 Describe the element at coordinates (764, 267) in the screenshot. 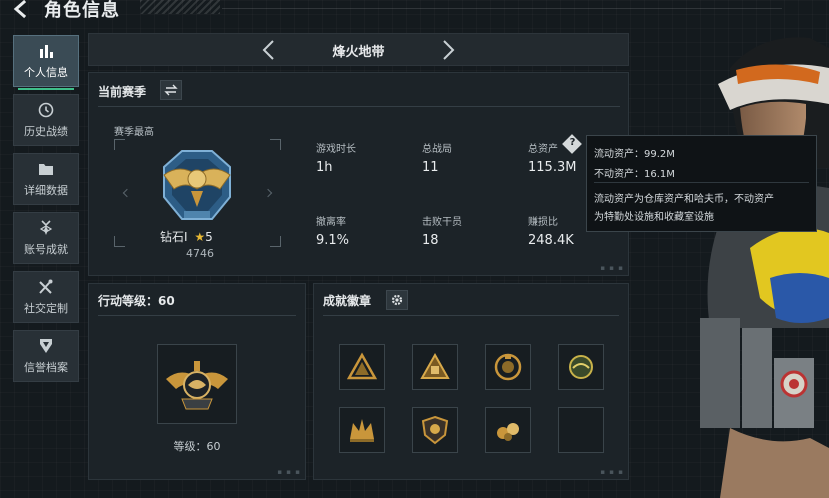

I see `character-portrait` at that location.